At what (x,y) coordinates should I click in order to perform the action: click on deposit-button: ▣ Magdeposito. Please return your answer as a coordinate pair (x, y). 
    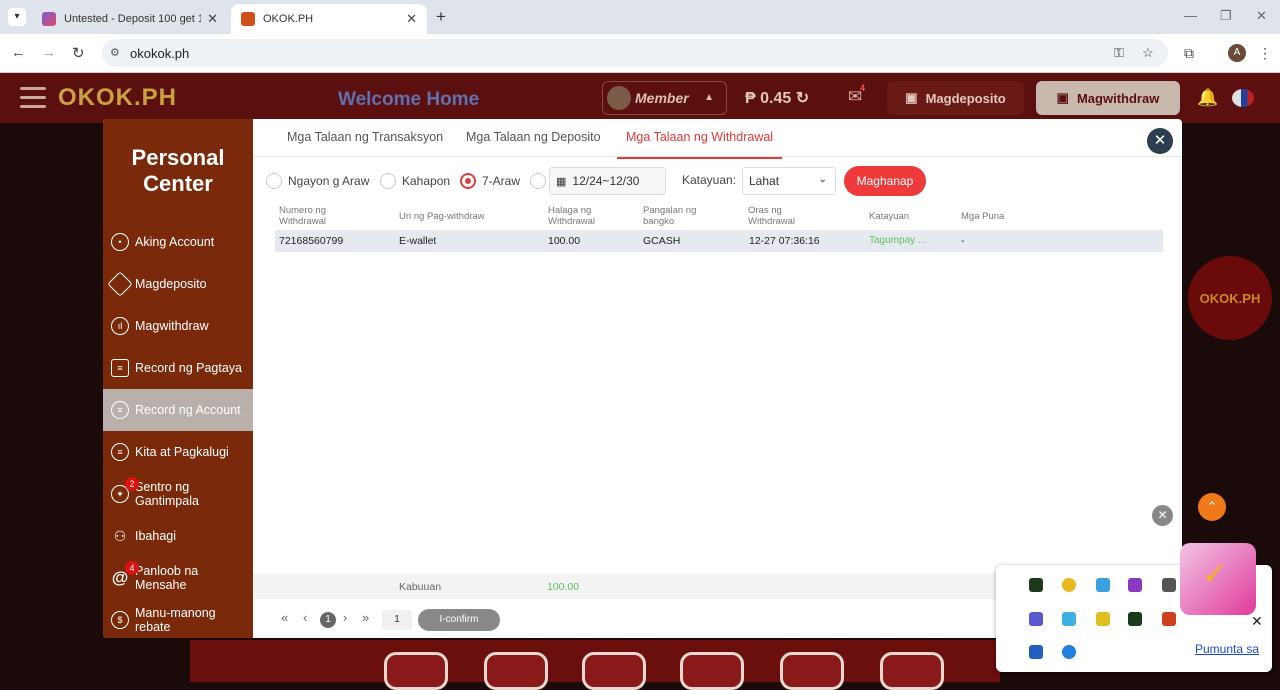
    Looking at the image, I should click on (955, 98).